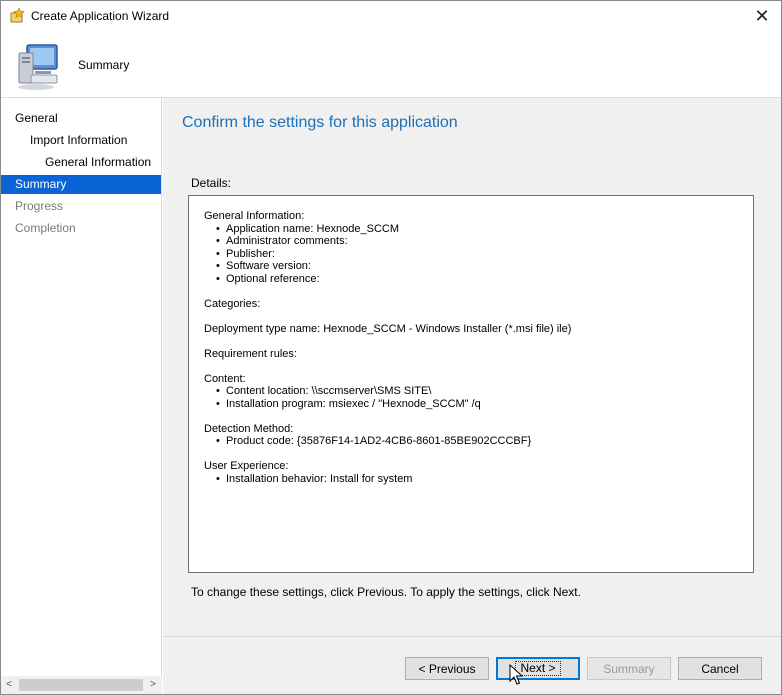 The width and height of the screenshot is (782, 695). Describe the element at coordinates (391, 16) in the screenshot. I see `title-bar: Create Application Wizard ✕` at that location.